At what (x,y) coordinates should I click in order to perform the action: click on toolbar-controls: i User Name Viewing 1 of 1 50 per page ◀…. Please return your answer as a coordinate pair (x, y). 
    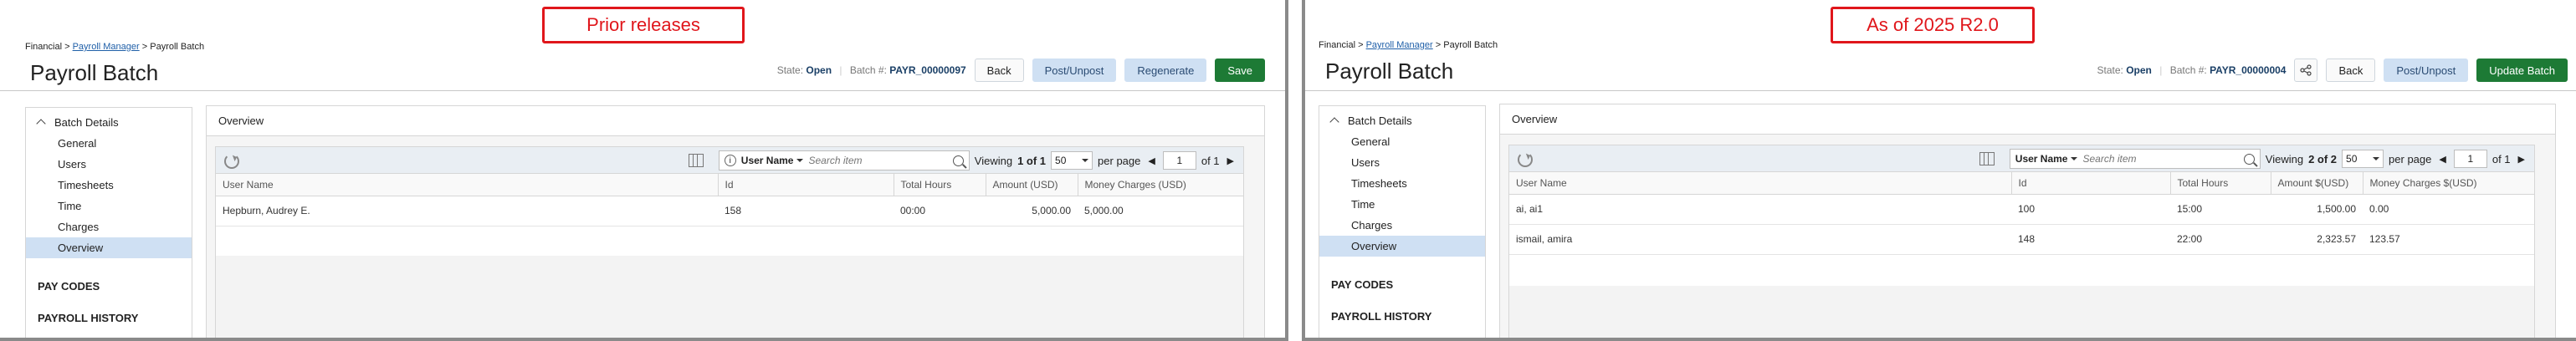
    Looking at the image, I should click on (963, 160).